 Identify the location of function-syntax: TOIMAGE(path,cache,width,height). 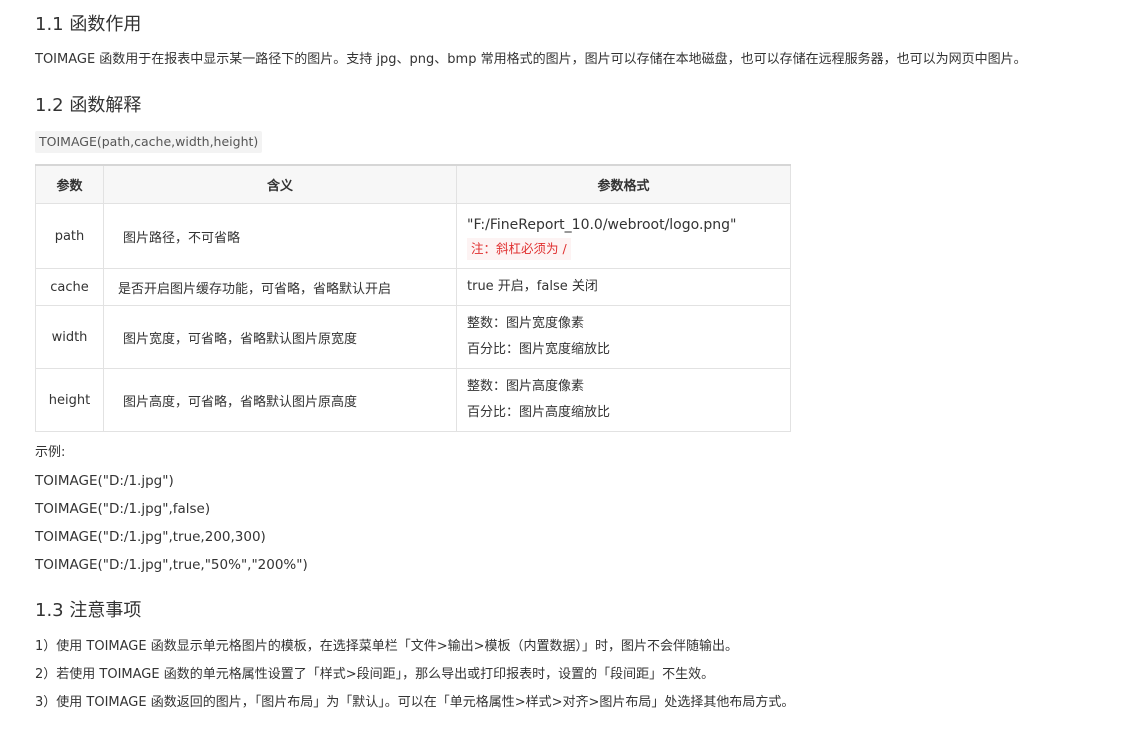
(149, 142).